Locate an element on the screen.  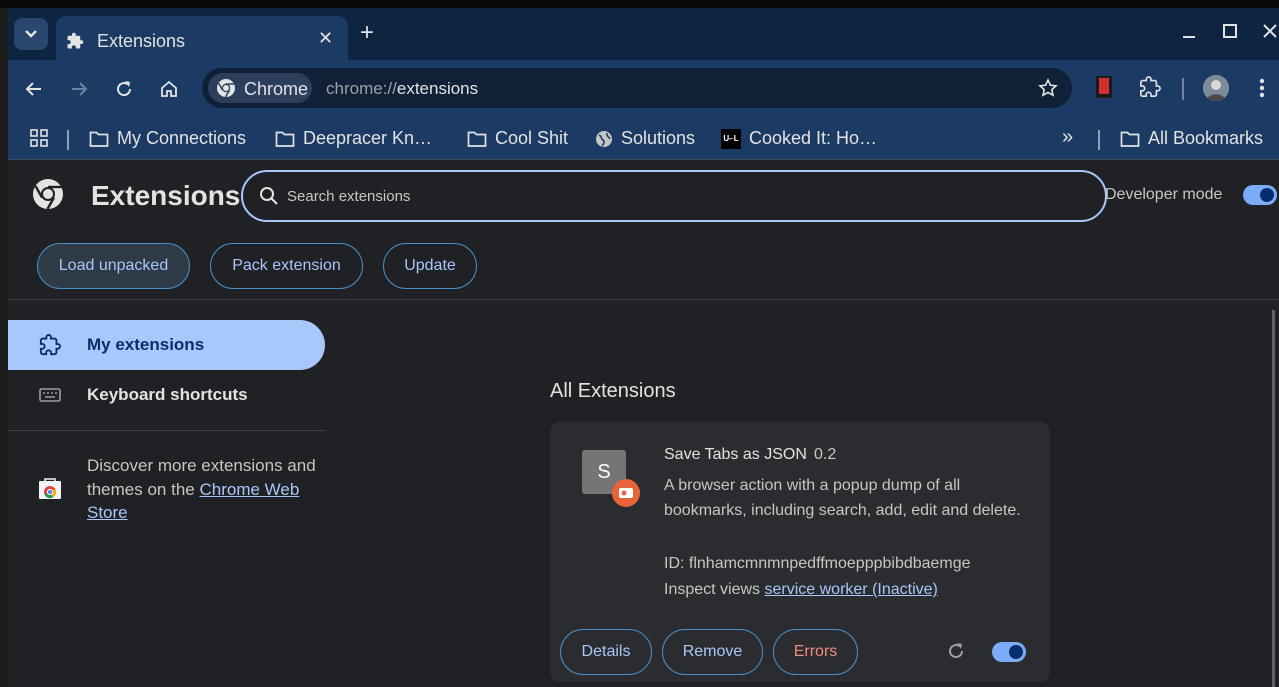
service-worker-link: service worker (Inactive) is located at coordinates (850, 589).